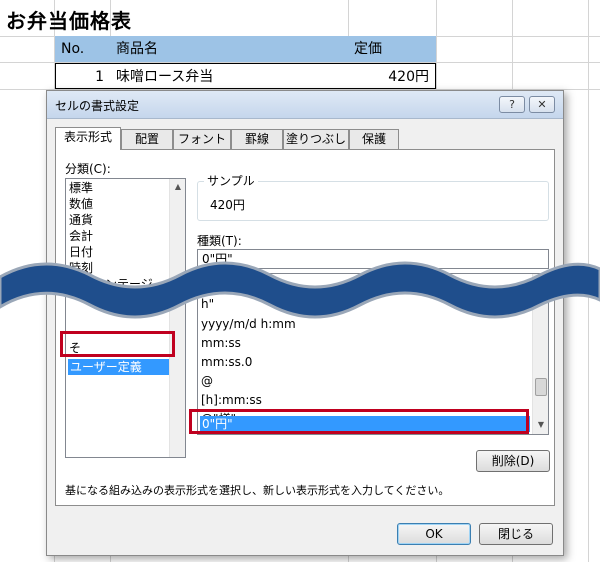 The width and height of the screenshot is (600, 562). Describe the element at coordinates (88, 169) in the screenshot. I see `category-label: 分類(C):` at that location.